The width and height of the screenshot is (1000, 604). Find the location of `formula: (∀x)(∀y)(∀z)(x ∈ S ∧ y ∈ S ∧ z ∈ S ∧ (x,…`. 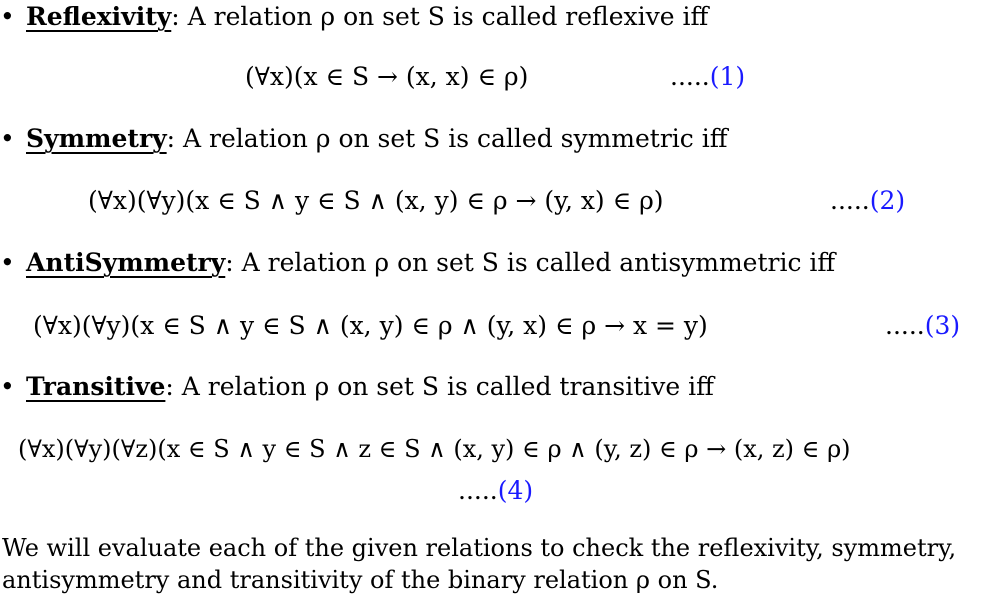

formula: (∀x)(∀y)(∀z)(x ∈ S ∧ y ∈ S ∧ z ∈ S ∧ (x,… is located at coordinates (434, 449).